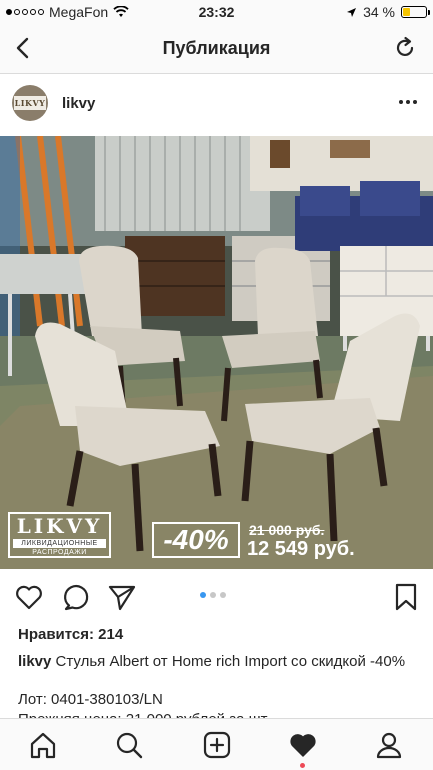  What do you see at coordinates (216, 105) in the screenshot?
I see `post-header: LIKVY likvy` at bounding box center [216, 105].